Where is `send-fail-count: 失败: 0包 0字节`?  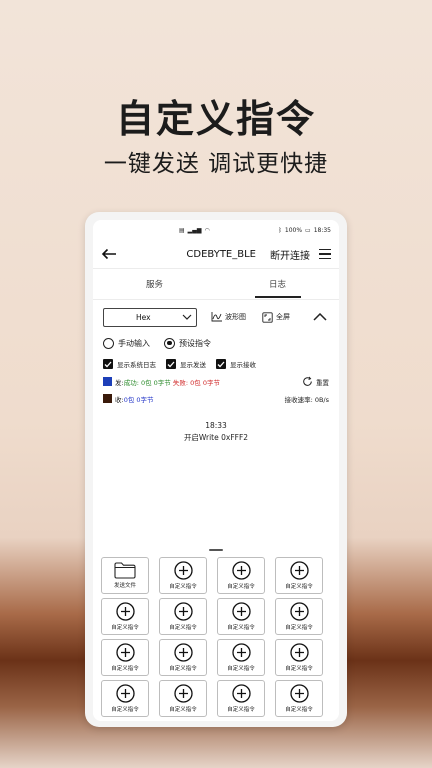 send-fail-count: 失败: 0包 0字节 is located at coordinates (196, 382).